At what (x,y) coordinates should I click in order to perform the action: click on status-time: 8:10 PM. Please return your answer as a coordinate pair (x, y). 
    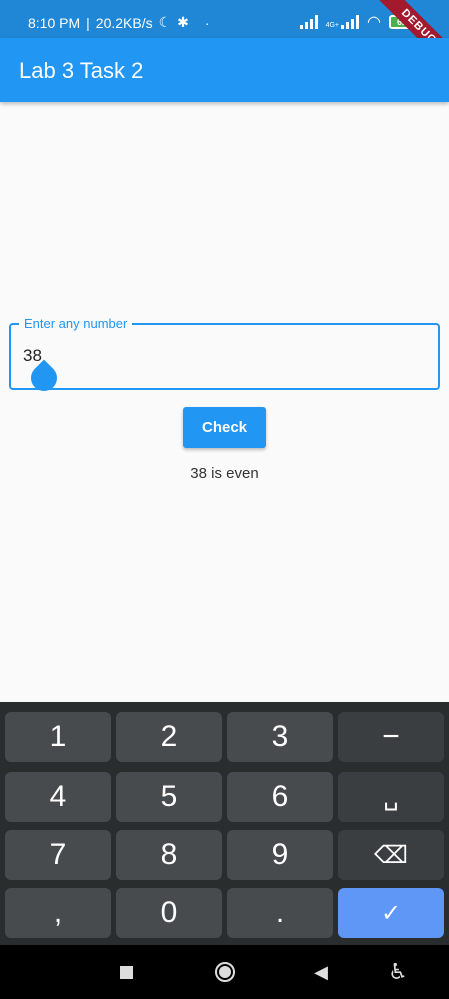
    Looking at the image, I should click on (54, 22).